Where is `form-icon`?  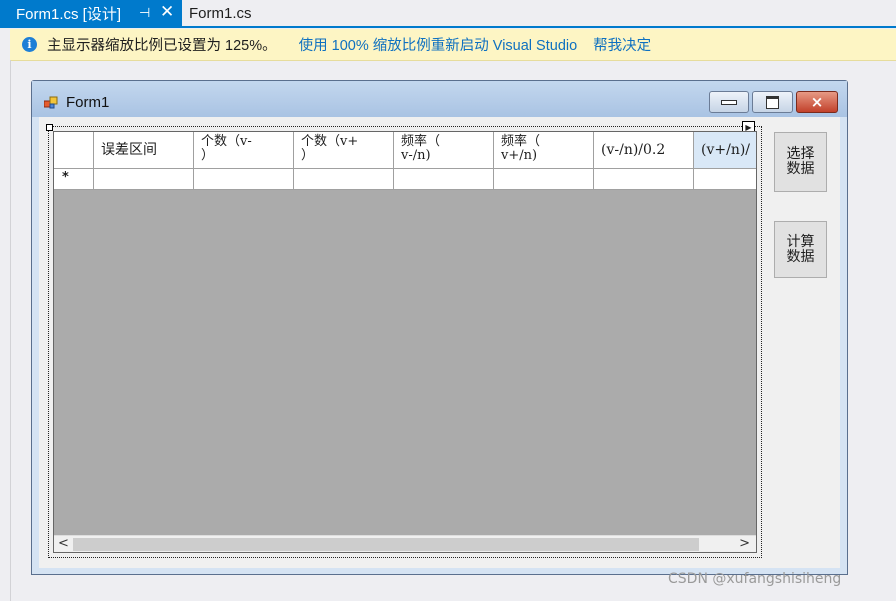
form-icon is located at coordinates (51, 102).